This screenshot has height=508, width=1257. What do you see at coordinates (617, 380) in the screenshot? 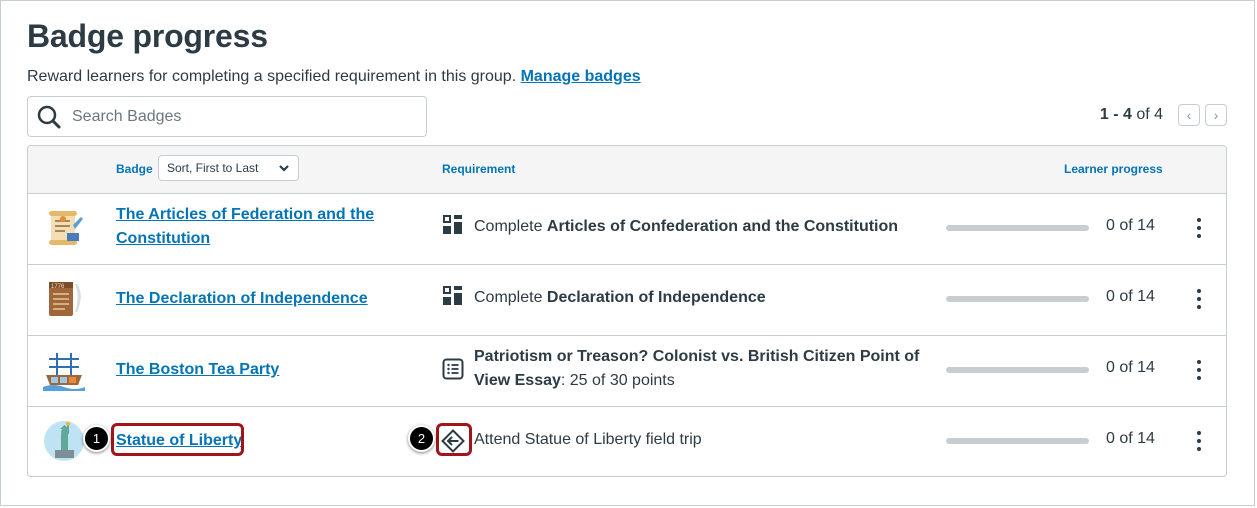
I see `requirement-score: : 25 of 30 points` at bounding box center [617, 380].